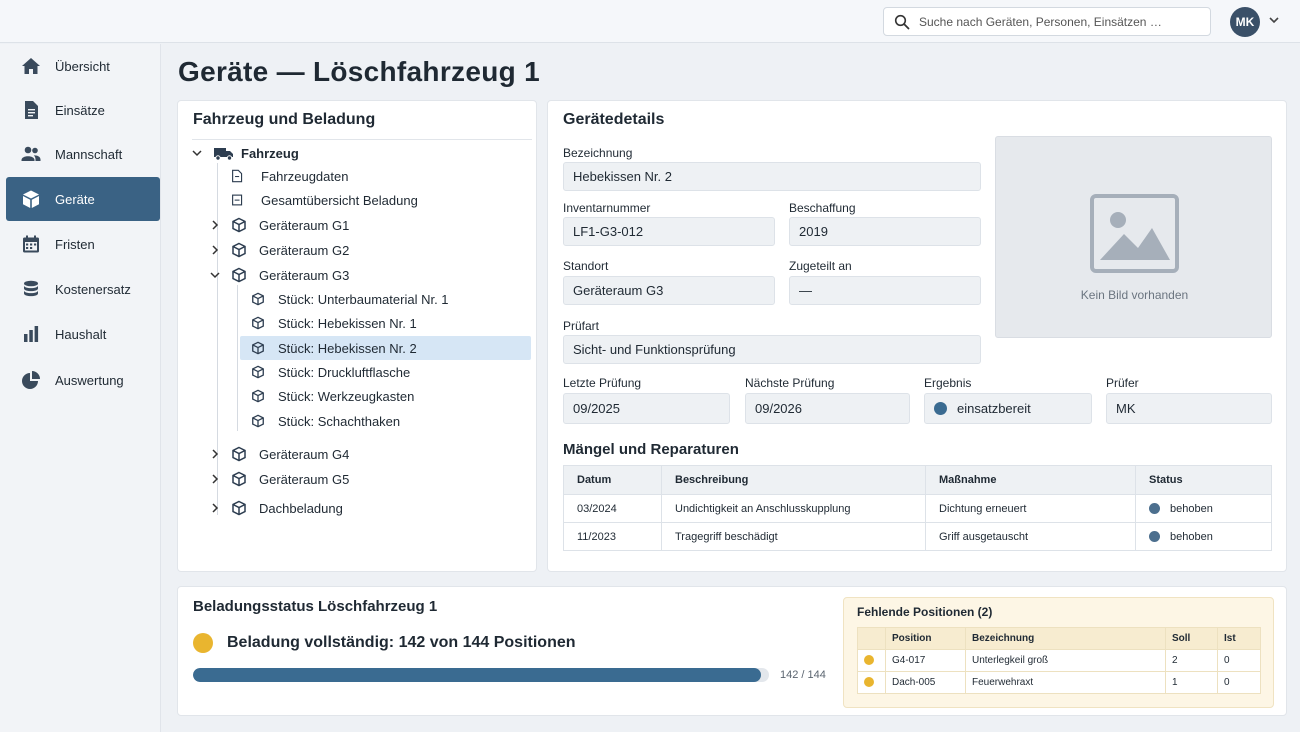 This screenshot has width=1300, height=732. What do you see at coordinates (80, 110) in the screenshot?
I see `sidebar-item-label: Einsätze` at bounding box center [80, 110].